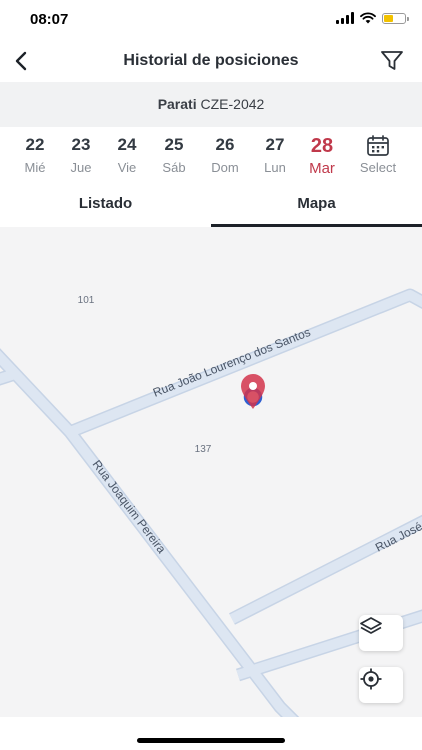  What do you see at coordinates (174, 155) in the screenshot?
I see `day-item: 25 Sáb` at bounding box center [174, 155].